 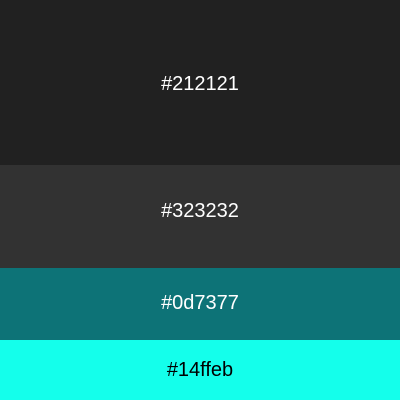 I want to click on swatch-hex-label: #323232, so click(x=200, y=210).